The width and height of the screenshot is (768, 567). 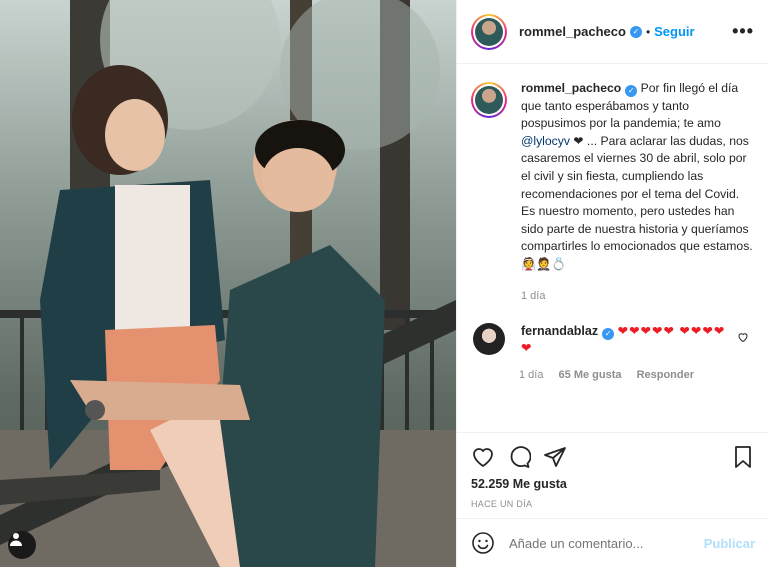 I want to click on comment-meta: 1 día 65 Me gusta Responder, so click(x=637, y=375).